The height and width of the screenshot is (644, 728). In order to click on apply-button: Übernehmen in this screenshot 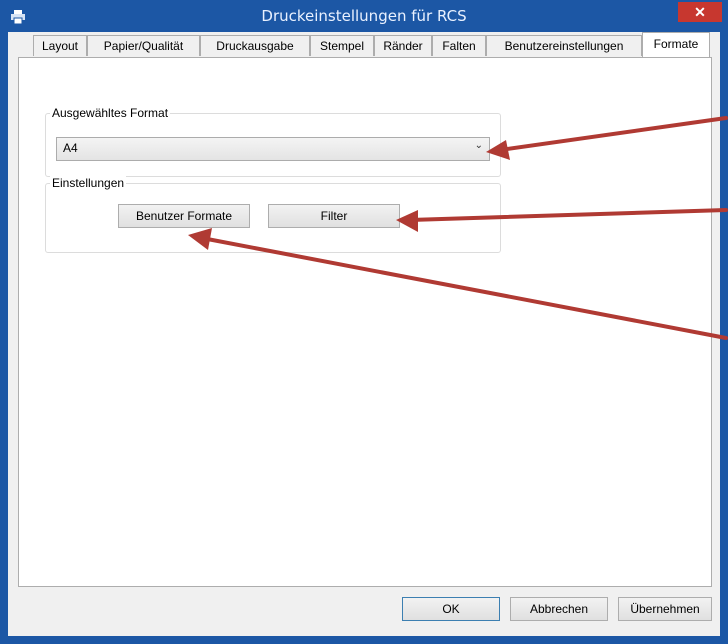, I will do `click(665, 609)`.